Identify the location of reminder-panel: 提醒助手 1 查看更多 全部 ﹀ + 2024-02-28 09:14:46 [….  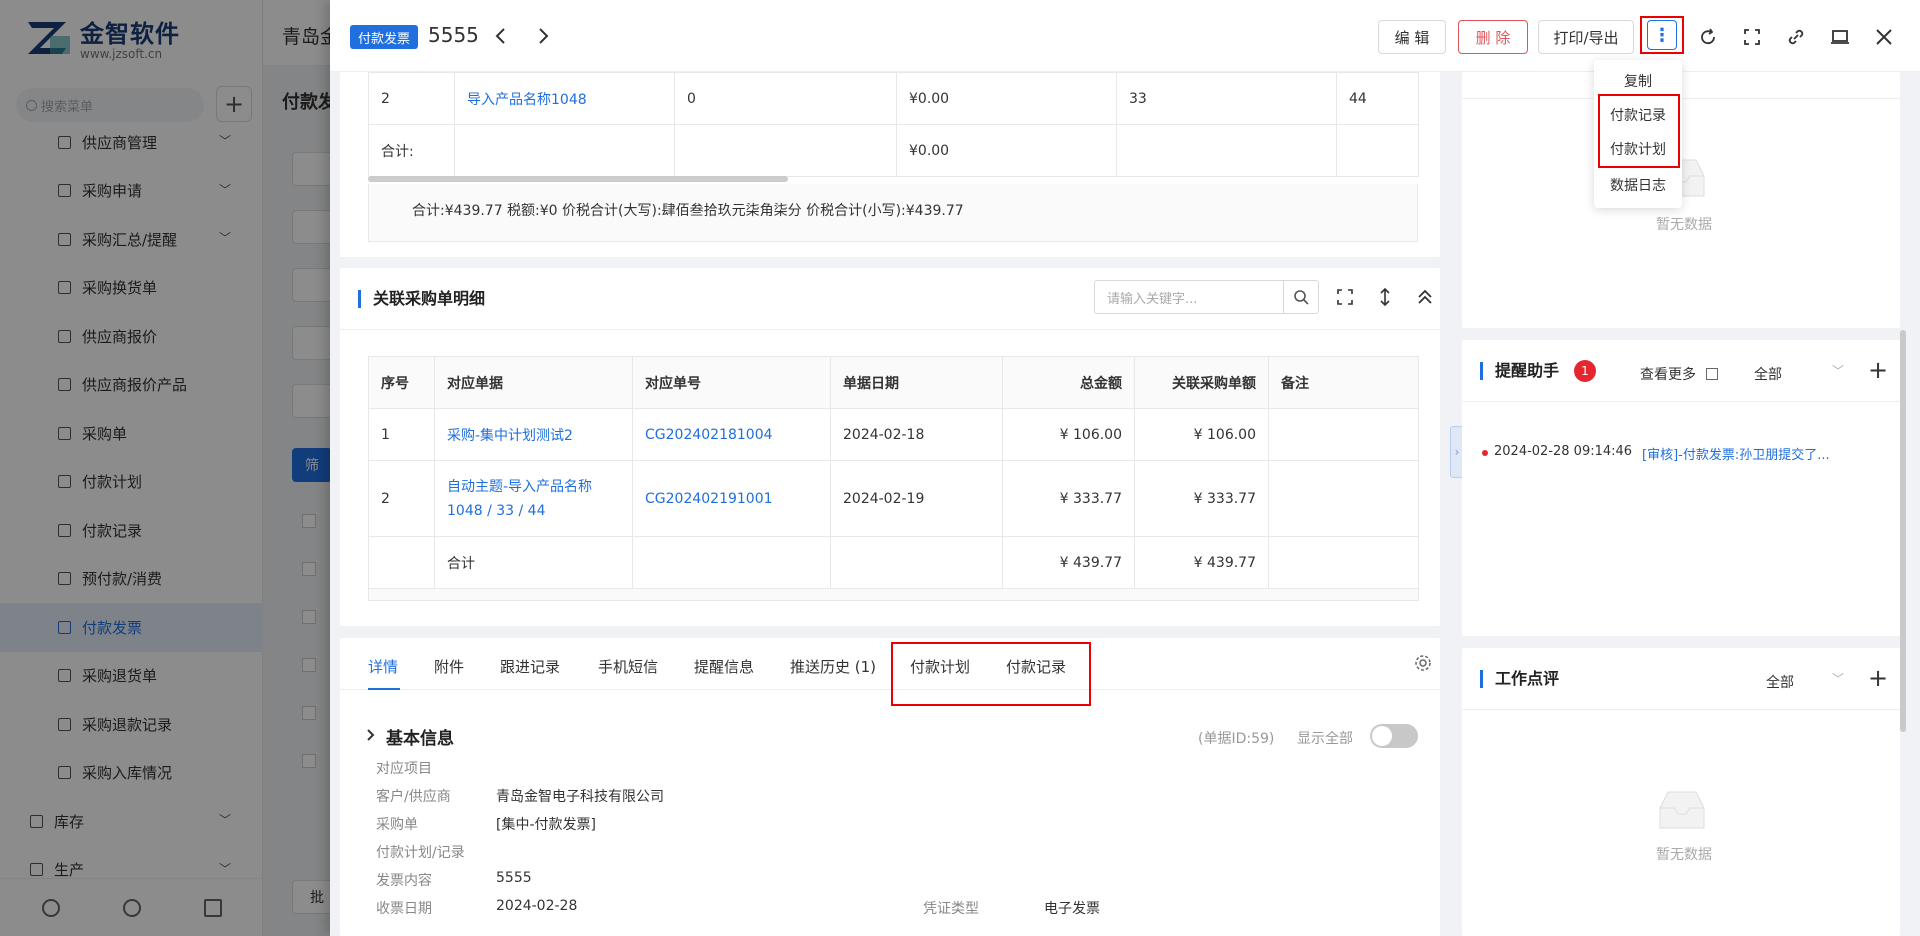
(1681, 488).